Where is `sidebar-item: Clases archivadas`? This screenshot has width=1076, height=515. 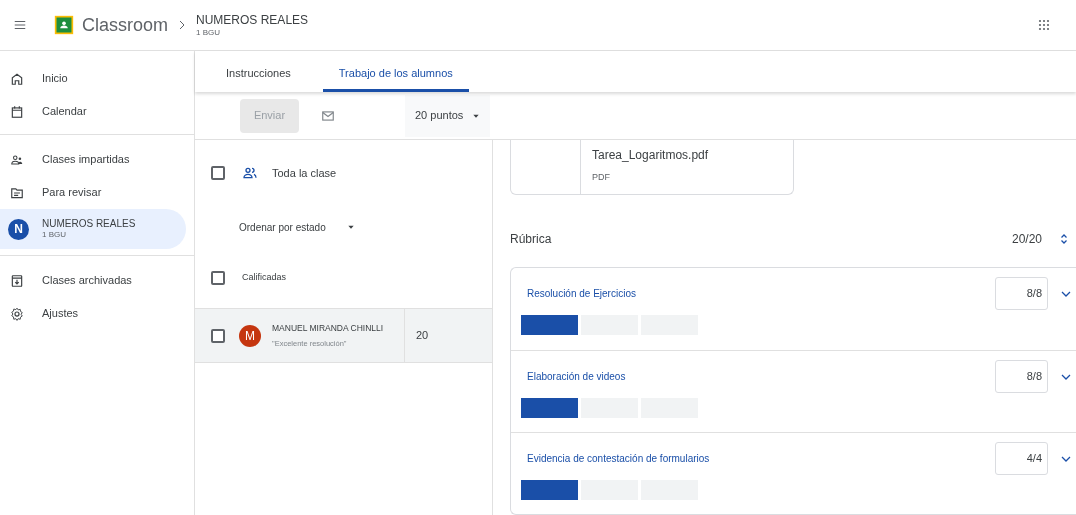
sidebar-item: Clases archivadas is located at coordinates (93, 280).